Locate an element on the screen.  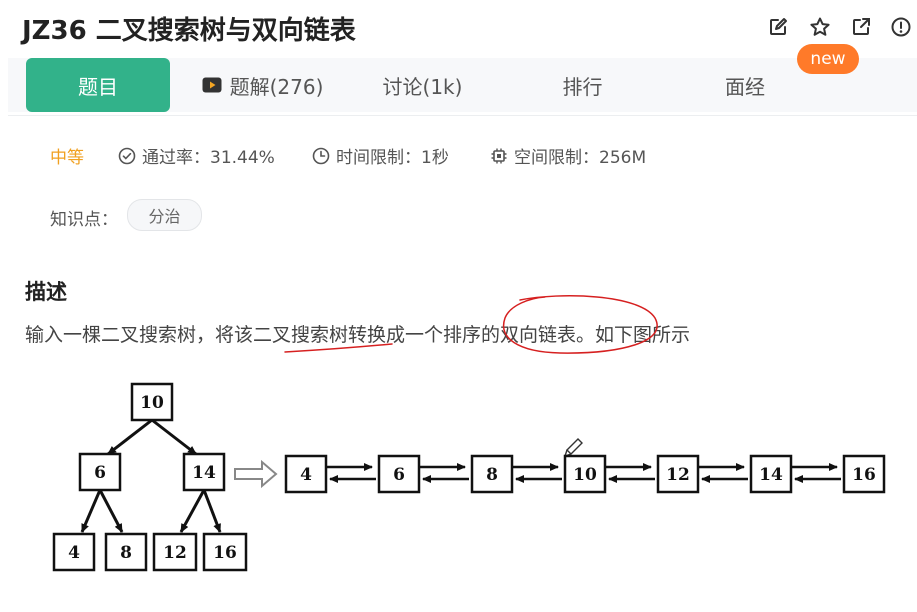
tree-node-14: 14 is located at coordinates (204, 472).